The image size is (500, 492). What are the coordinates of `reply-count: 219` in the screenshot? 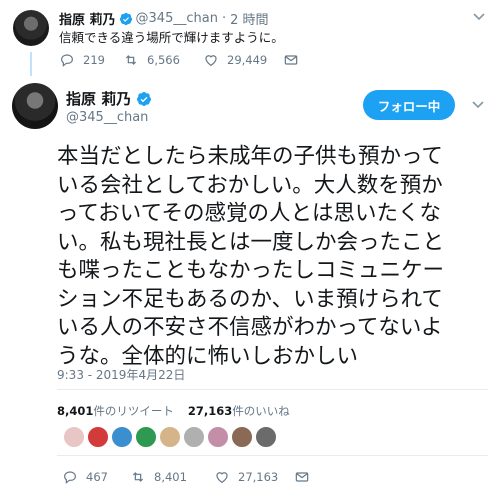 It's located at (94, 60).